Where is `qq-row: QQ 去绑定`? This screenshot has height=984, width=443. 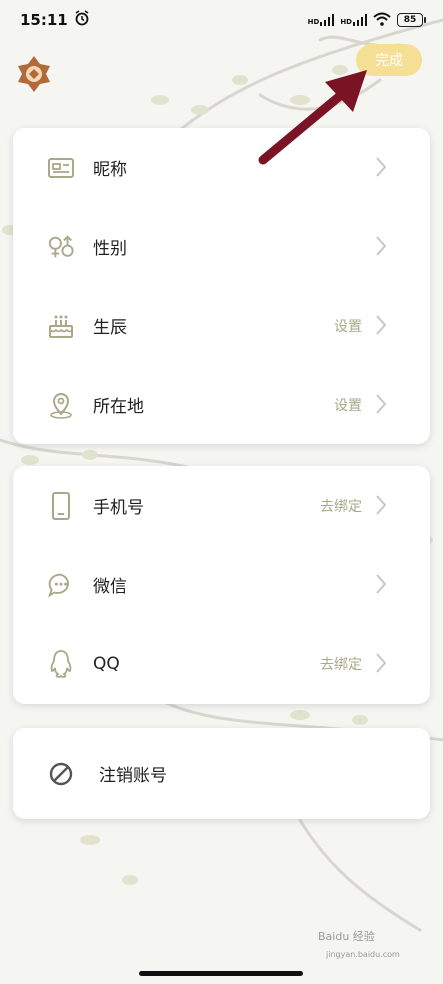
qq-row: QQ 去绑定 is located at coordinates (221, 663).